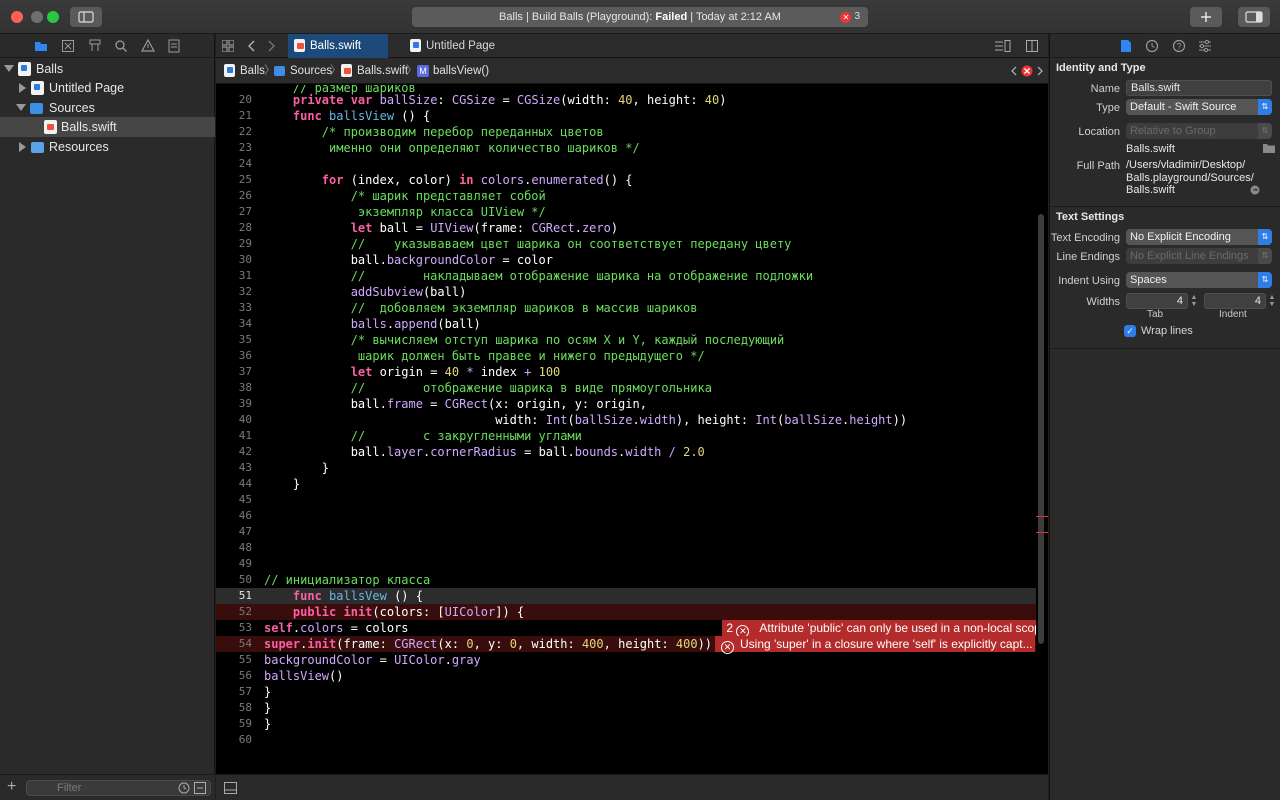 This screenshot has width=1280, height=800. I want to click on tab-untitled-page: Untitled Page, so click(459, 46).